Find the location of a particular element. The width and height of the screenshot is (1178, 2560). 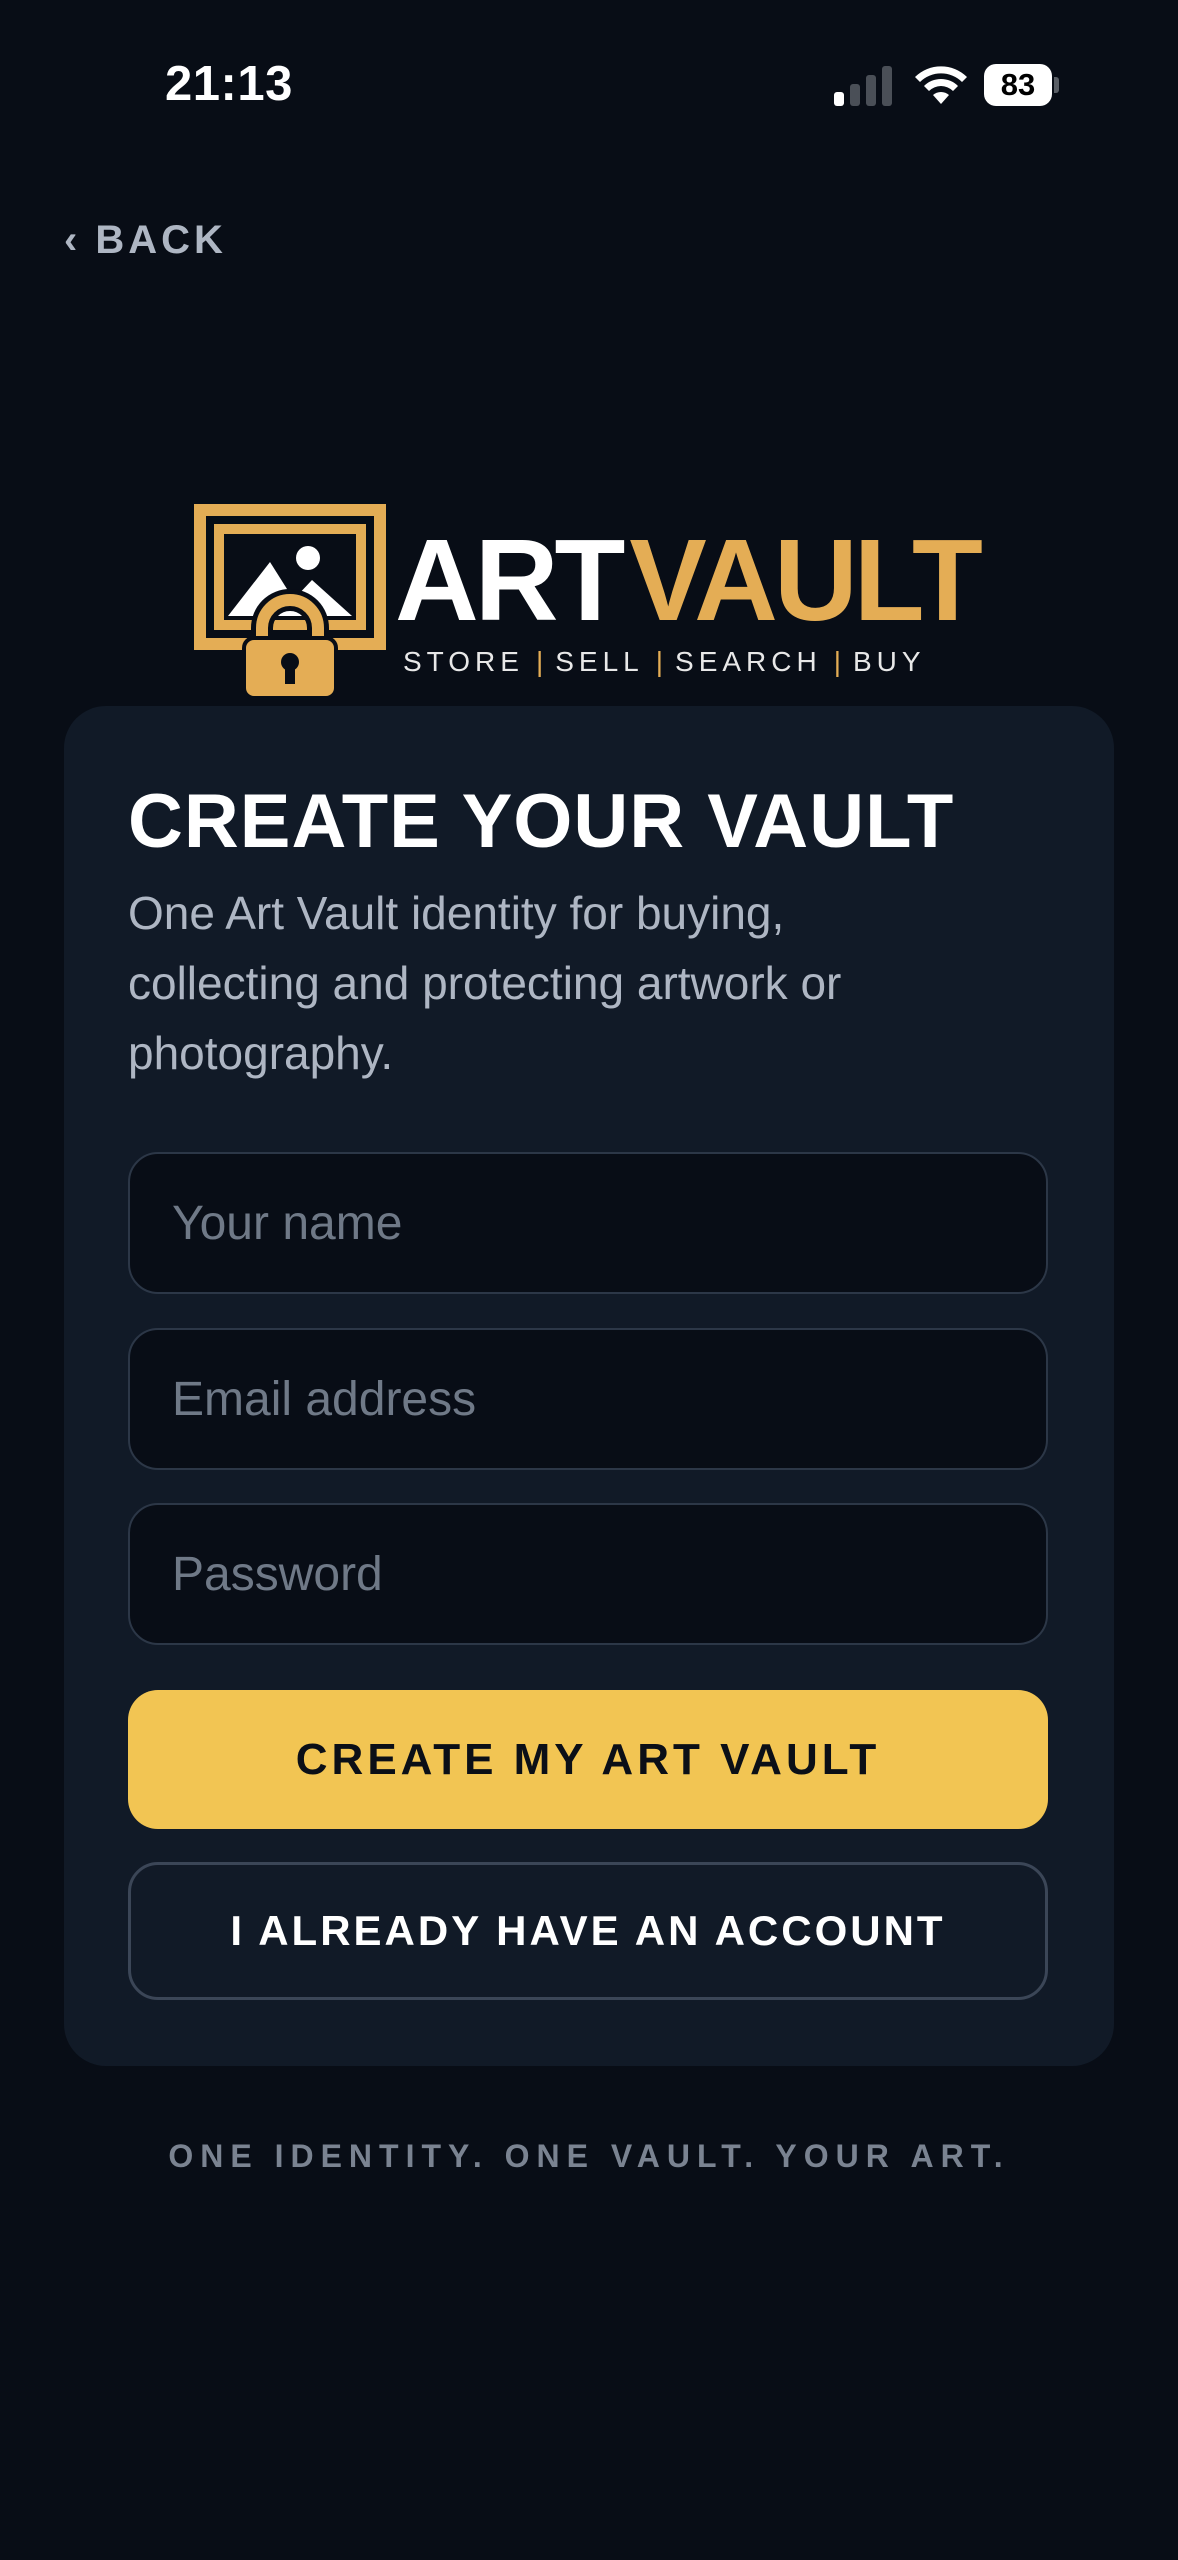

password-field is located at coordinates (588, 1574).